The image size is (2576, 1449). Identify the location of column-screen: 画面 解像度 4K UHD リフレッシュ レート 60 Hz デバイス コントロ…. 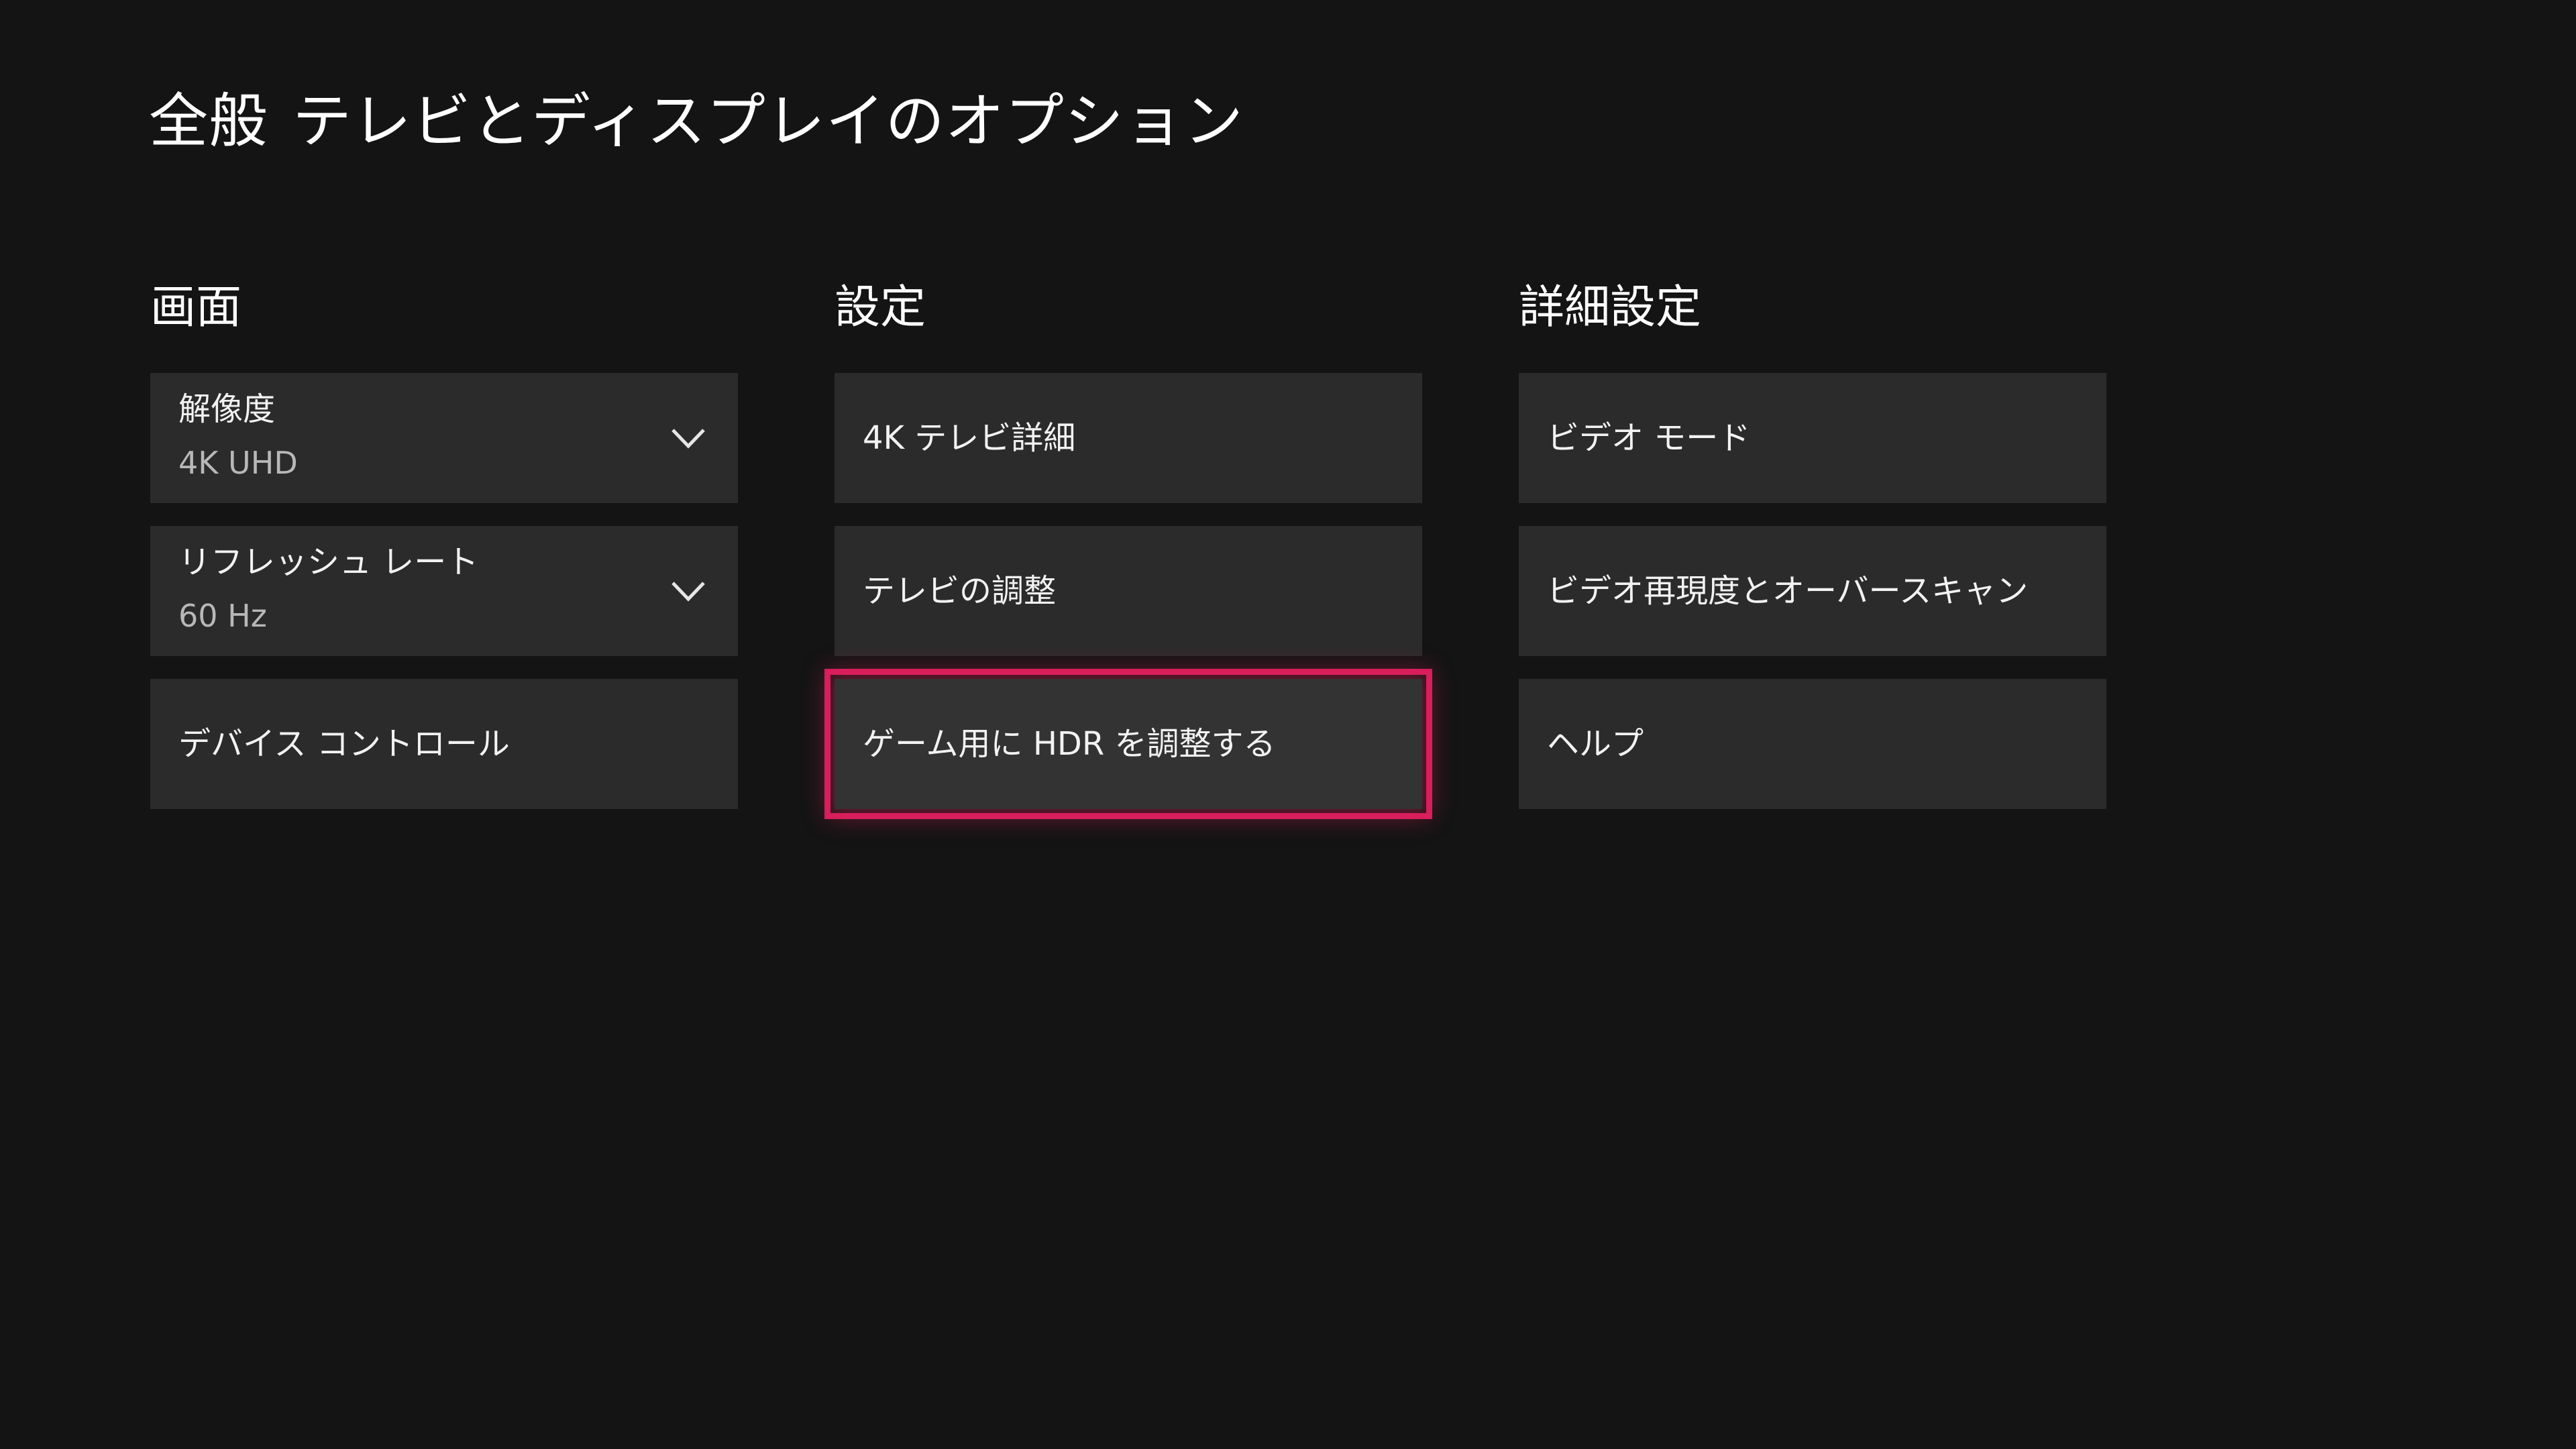
(444, 550).